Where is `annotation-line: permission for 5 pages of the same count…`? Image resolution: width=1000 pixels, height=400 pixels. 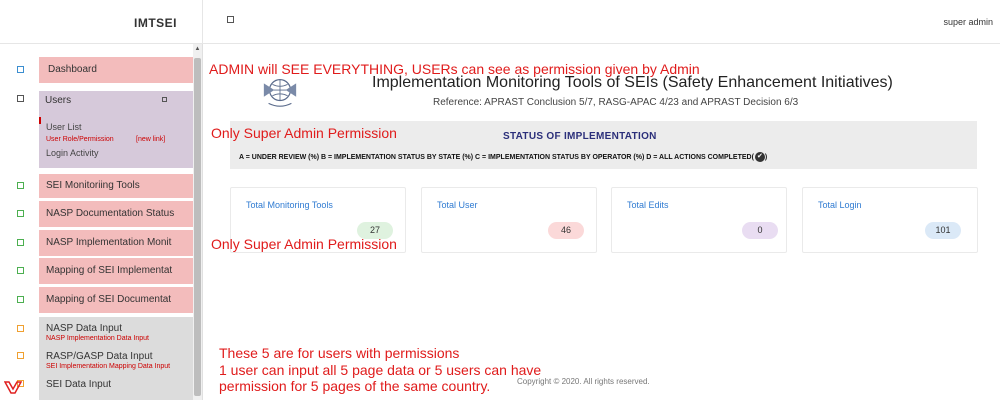 annotation-line: permission for 5 pages of the same count… is located at coordinates (355, 386).